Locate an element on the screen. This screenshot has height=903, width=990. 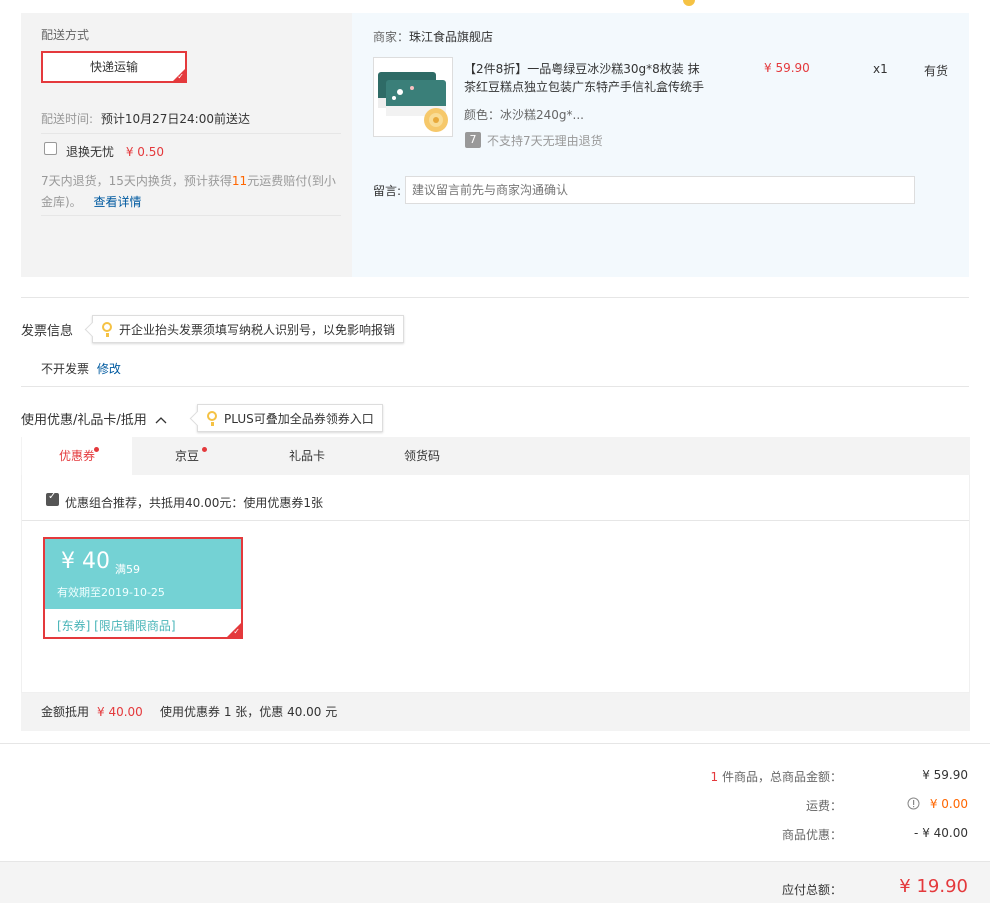
goods-total-label: 1 件商品，总商品金额： is located at coordinates (776, 776).